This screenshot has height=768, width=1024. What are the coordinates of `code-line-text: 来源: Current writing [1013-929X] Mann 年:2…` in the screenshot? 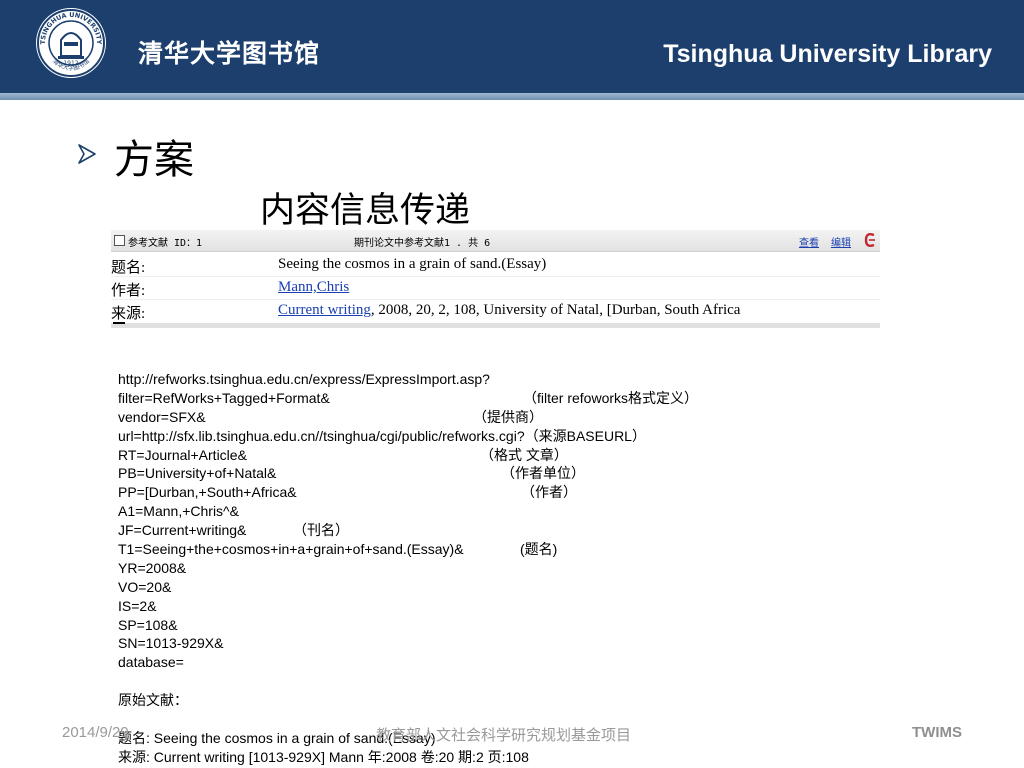 It's located at (323, 756).